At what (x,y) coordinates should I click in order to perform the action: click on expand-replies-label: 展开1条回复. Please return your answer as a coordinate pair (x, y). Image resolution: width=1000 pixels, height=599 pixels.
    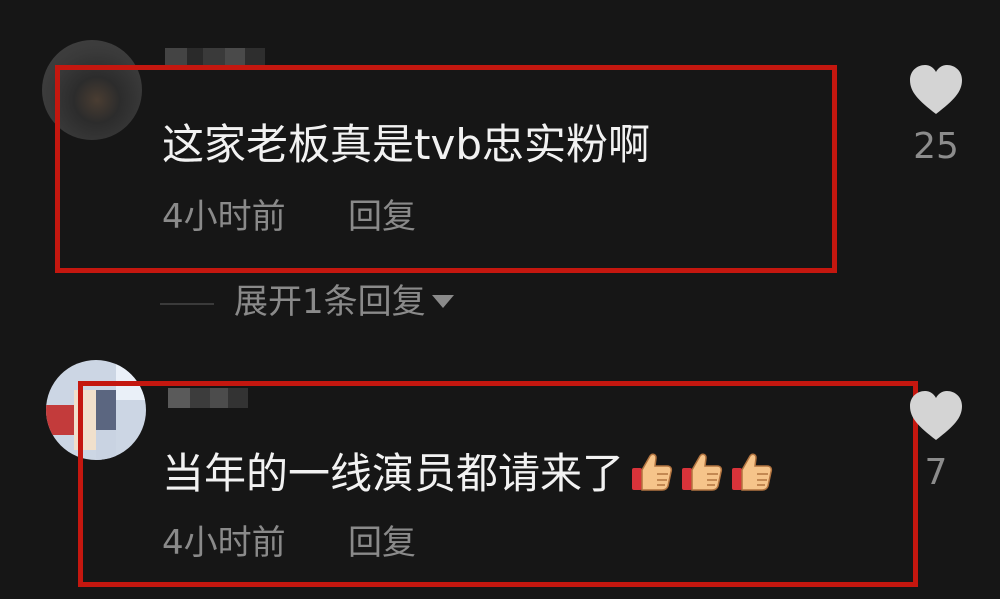
    Looking at the image, I should click on (330, 302).